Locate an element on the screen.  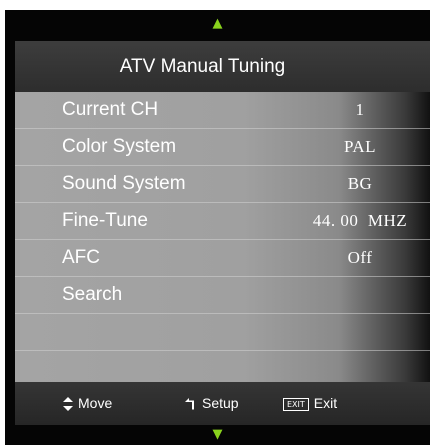
menu-item-fine-tune: Fine-Tune 44. 00 MHZ is located at coordinates (222, 221).